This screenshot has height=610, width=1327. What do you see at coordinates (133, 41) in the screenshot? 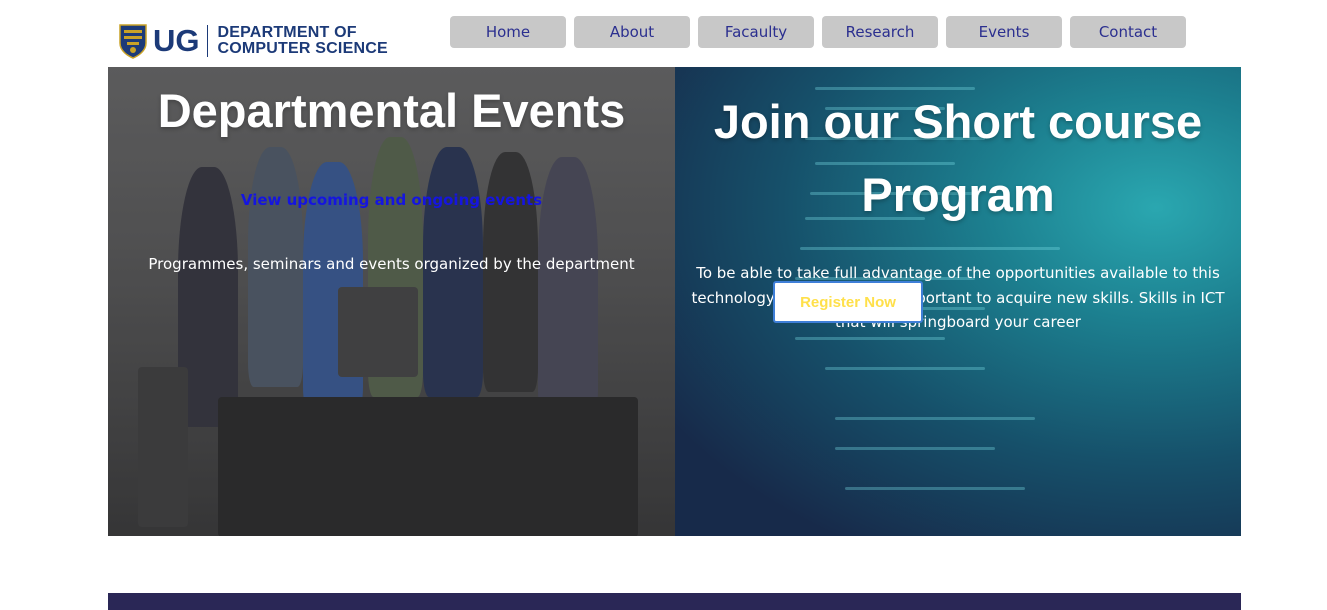
I see `university-crest-icon` at bounding box center [133, 41].